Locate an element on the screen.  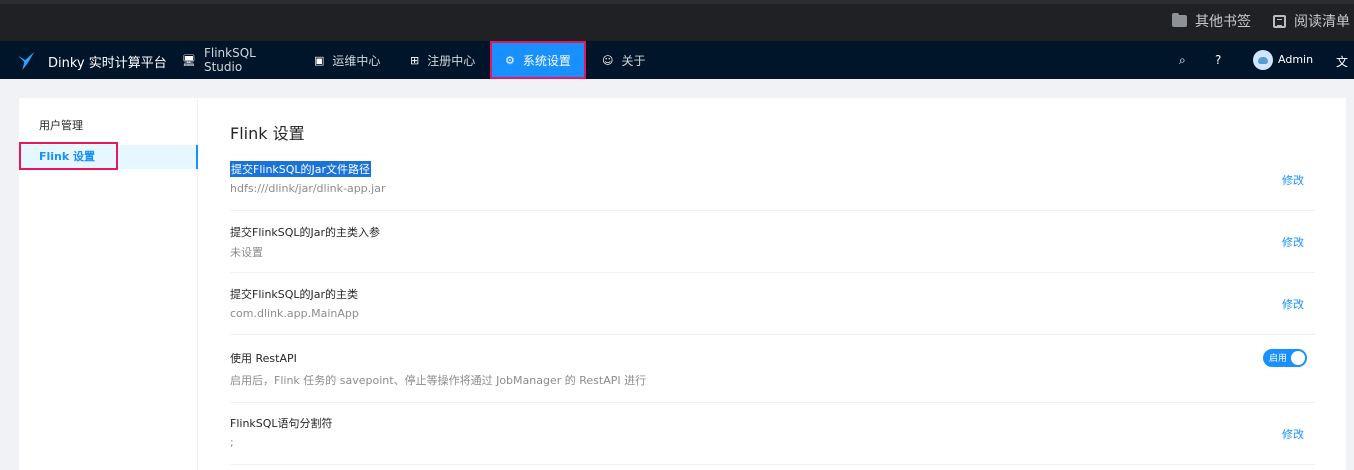
setting-title: FlinkSQL语句分割符 is located at coordinates (281, 423).